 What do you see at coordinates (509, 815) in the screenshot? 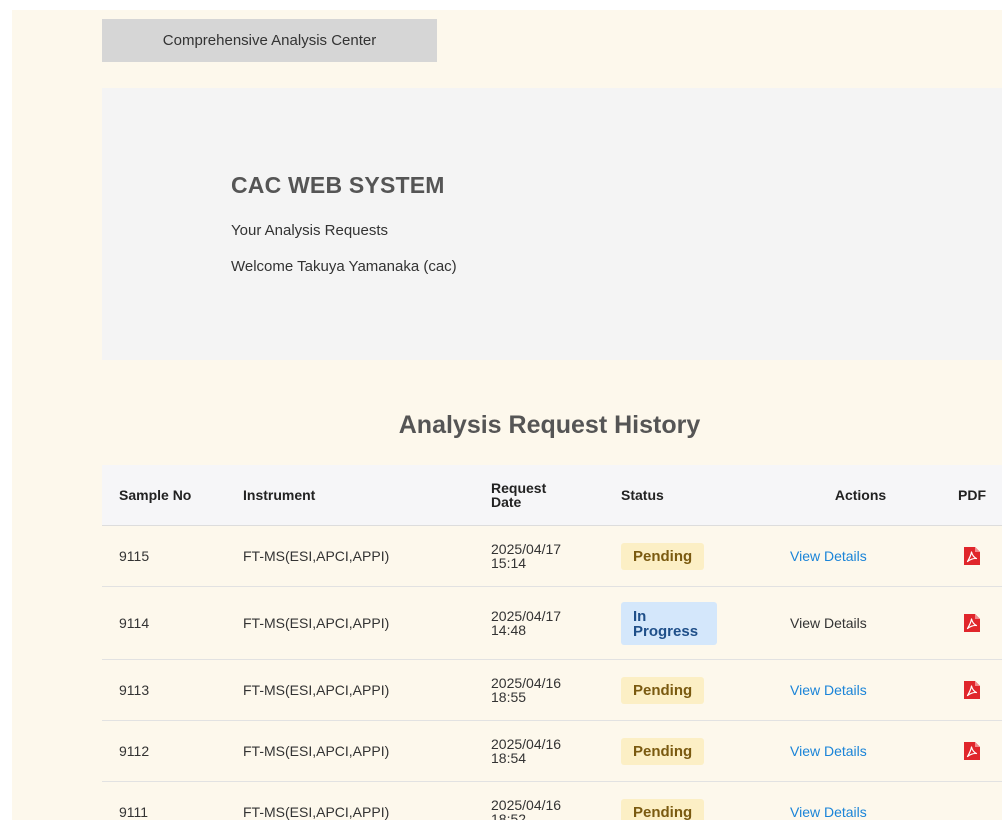
I see `request-time: 18:52` at bounding box center [509, 815].